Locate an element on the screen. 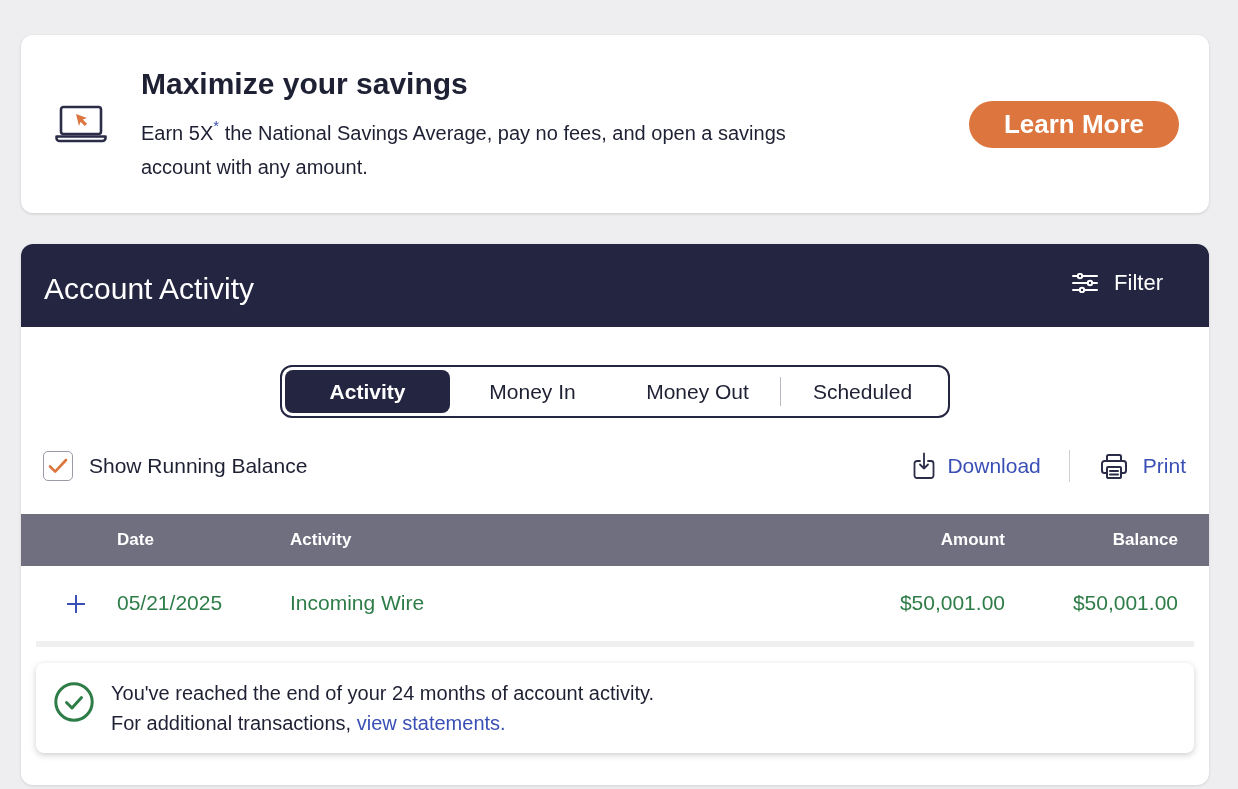 The height and width of the screenshot is (789, 1238). table-cell-text: Incoming Wire is located at coordinates (358, 603).